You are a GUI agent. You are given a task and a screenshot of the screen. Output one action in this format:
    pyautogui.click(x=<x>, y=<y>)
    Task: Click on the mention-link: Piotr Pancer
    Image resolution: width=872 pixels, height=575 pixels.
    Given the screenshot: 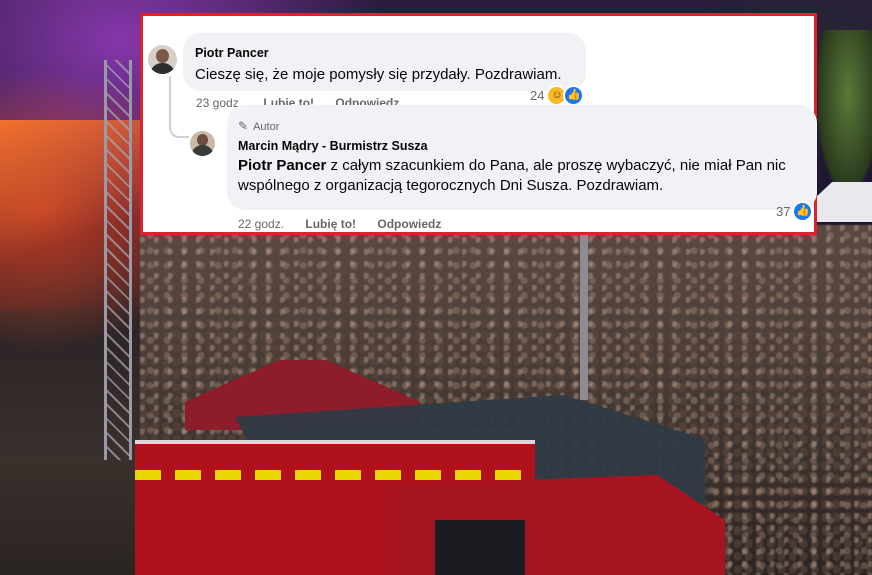 What is the action you would take?
    pyautogui.click(x=282, y=165)
    